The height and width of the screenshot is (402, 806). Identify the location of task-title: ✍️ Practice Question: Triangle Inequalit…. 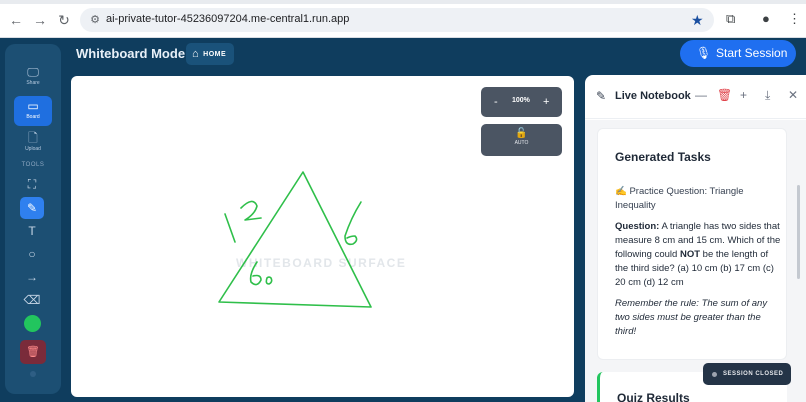
(679, 198).